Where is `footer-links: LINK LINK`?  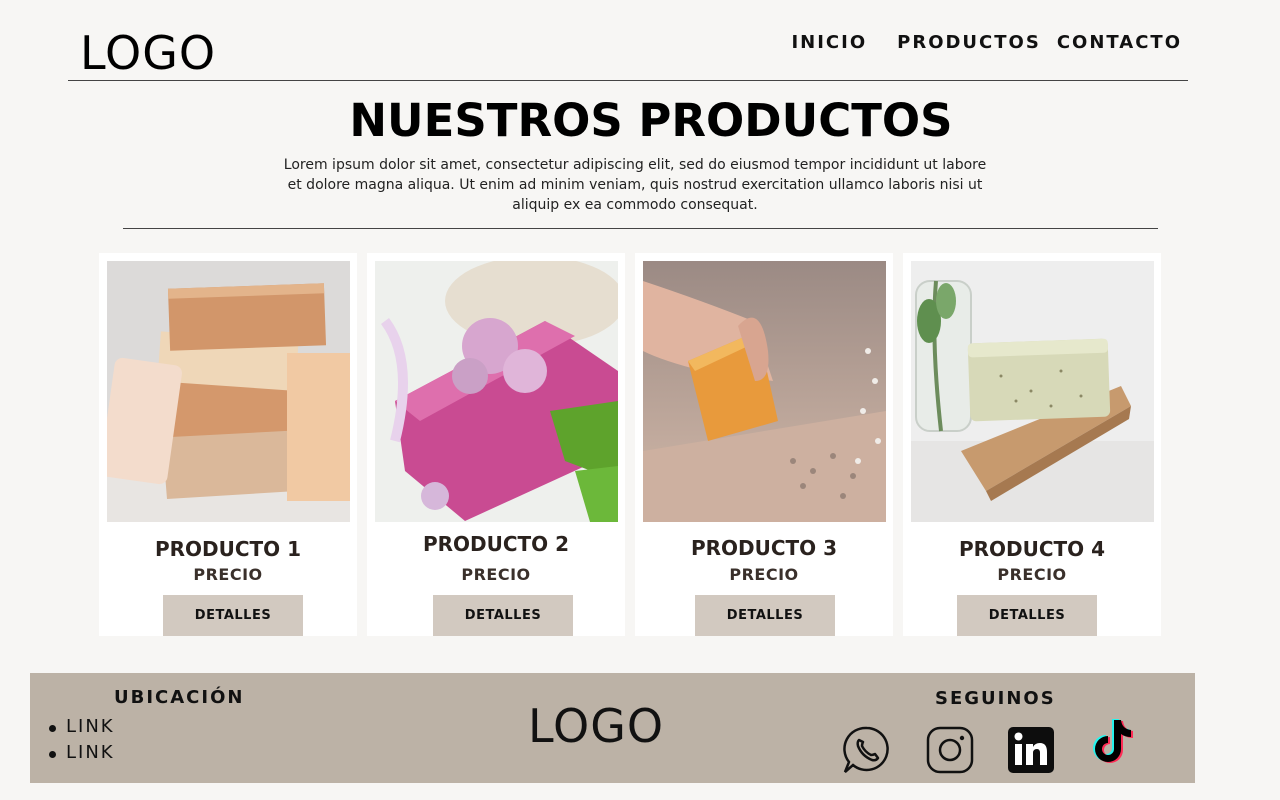 footer-links: LINK LINK is located at coordinates (82, 742).